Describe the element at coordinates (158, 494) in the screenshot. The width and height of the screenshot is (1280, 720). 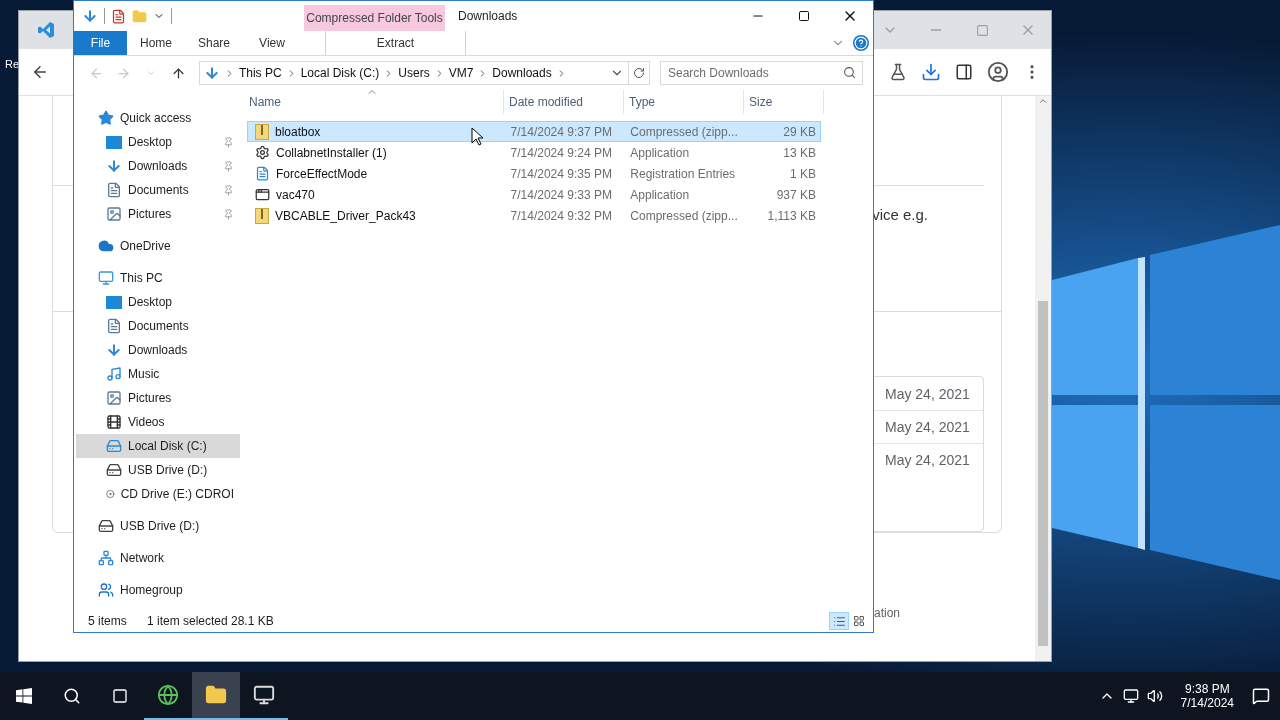
I see `nav-item: CD Drive (E:) CDROI` at that location.